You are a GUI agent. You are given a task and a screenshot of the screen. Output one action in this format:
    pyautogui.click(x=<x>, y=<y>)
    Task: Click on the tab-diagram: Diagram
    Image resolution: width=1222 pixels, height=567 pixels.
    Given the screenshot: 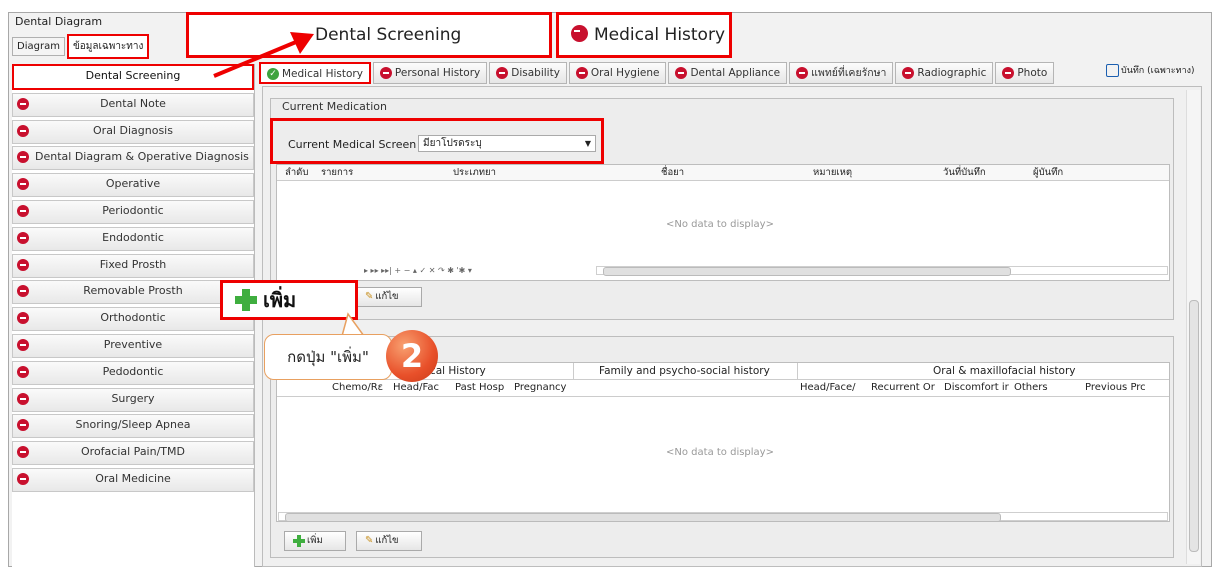 What is the action you would take?
    pyautogui.click(x=38, y=46)
    